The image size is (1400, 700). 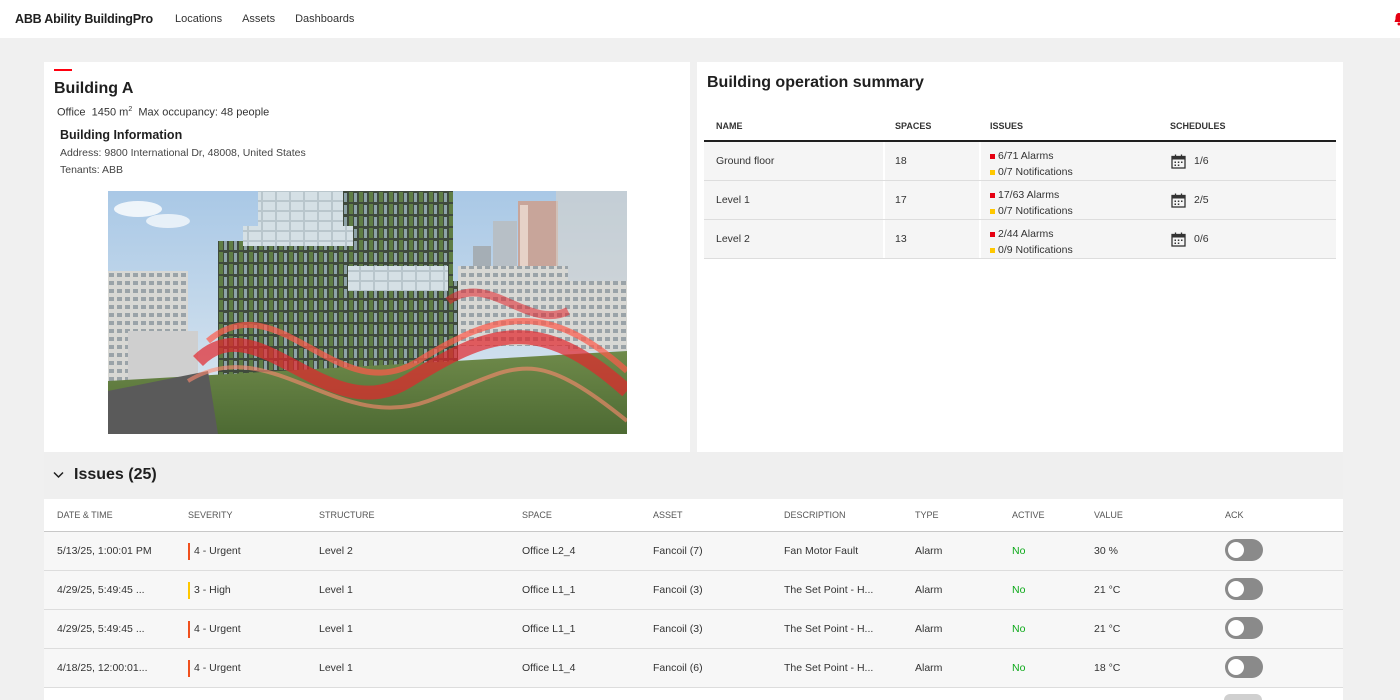 What do you see at coordinates (1026, 234) in the screenshot?
I see `row-alarms: 2/44 Alarms` at bounding box center [1026, 234].